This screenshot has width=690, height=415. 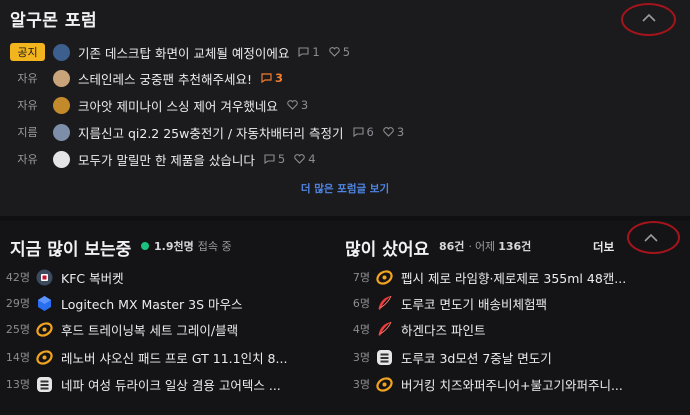 I want to click on forum-post: 자유 스테인레스 궁중팬 추천해주세요! 3, so click(x=151, y=78).